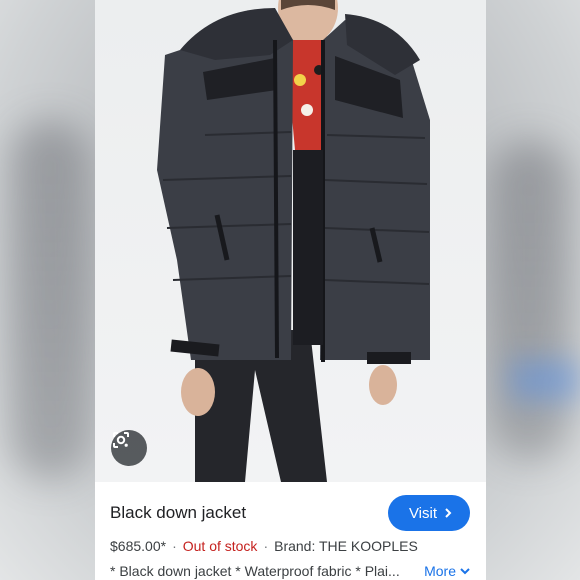 The image size is (580, 580). What do you see at coordinates (138, 546) in the screenshot?
I see `price: $685.00*` at bounding box center [138, 546].